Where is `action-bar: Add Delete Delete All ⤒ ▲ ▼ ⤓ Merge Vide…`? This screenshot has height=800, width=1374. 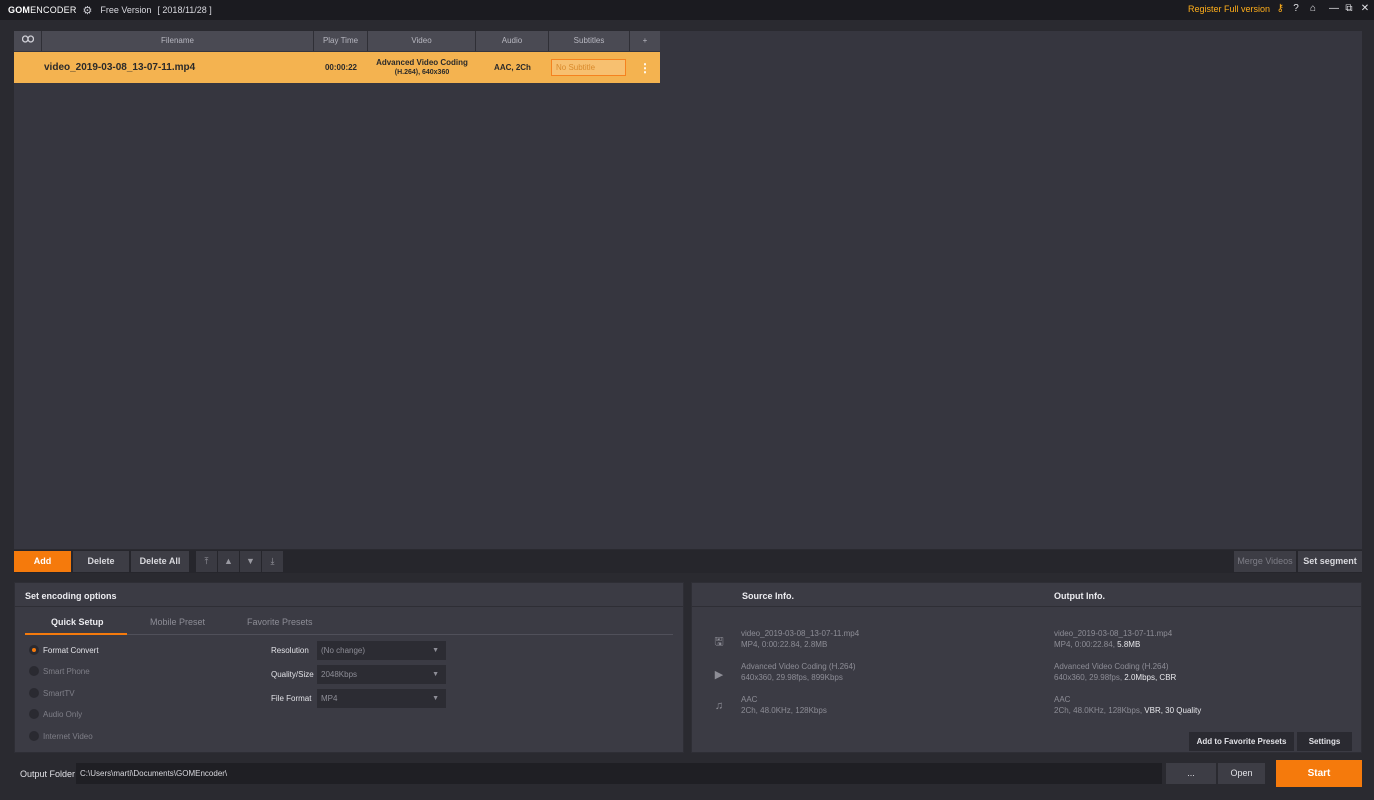 action-bar: Add Delete Delete All ⤒ ▲ ▼ ⤓ Merge Vide… is located at coordinates (688, 561).